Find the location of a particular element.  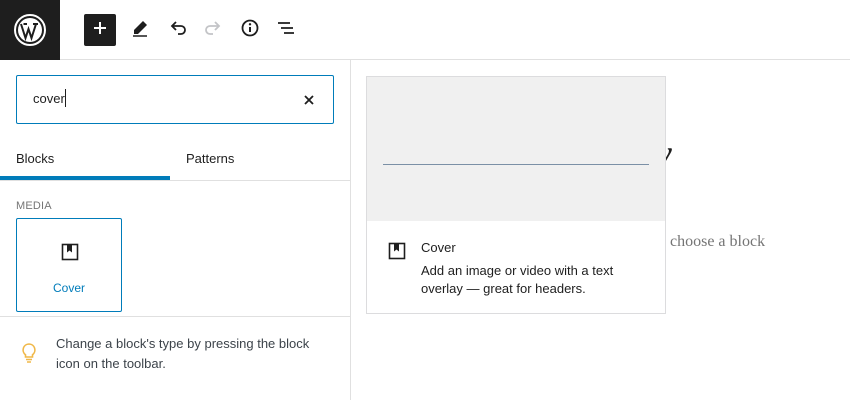

redo-button is located at coordinates (213, 30).